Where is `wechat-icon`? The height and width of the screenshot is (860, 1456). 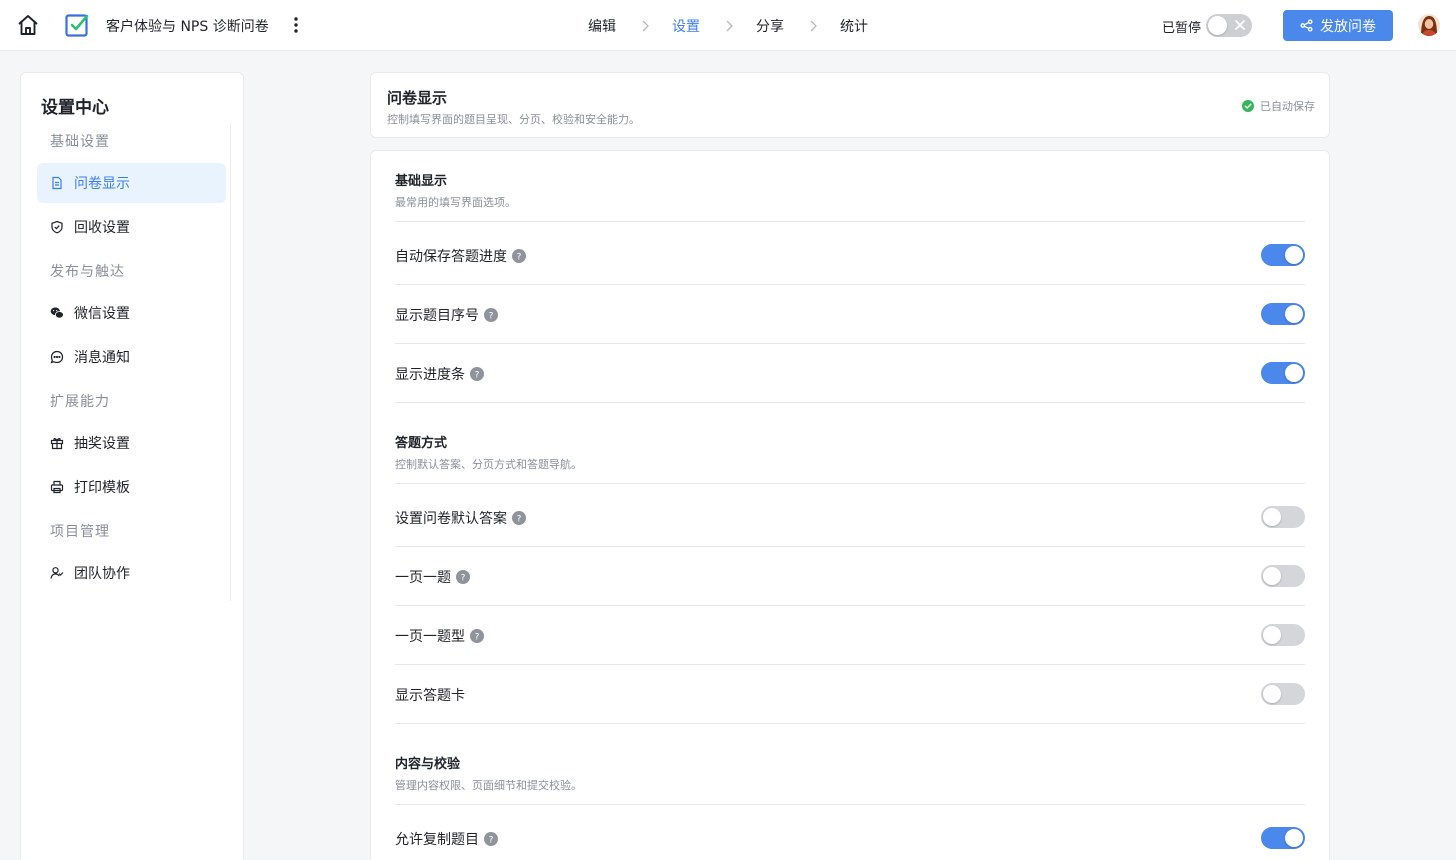 wechat-icon is located at coordinates (57, 313).